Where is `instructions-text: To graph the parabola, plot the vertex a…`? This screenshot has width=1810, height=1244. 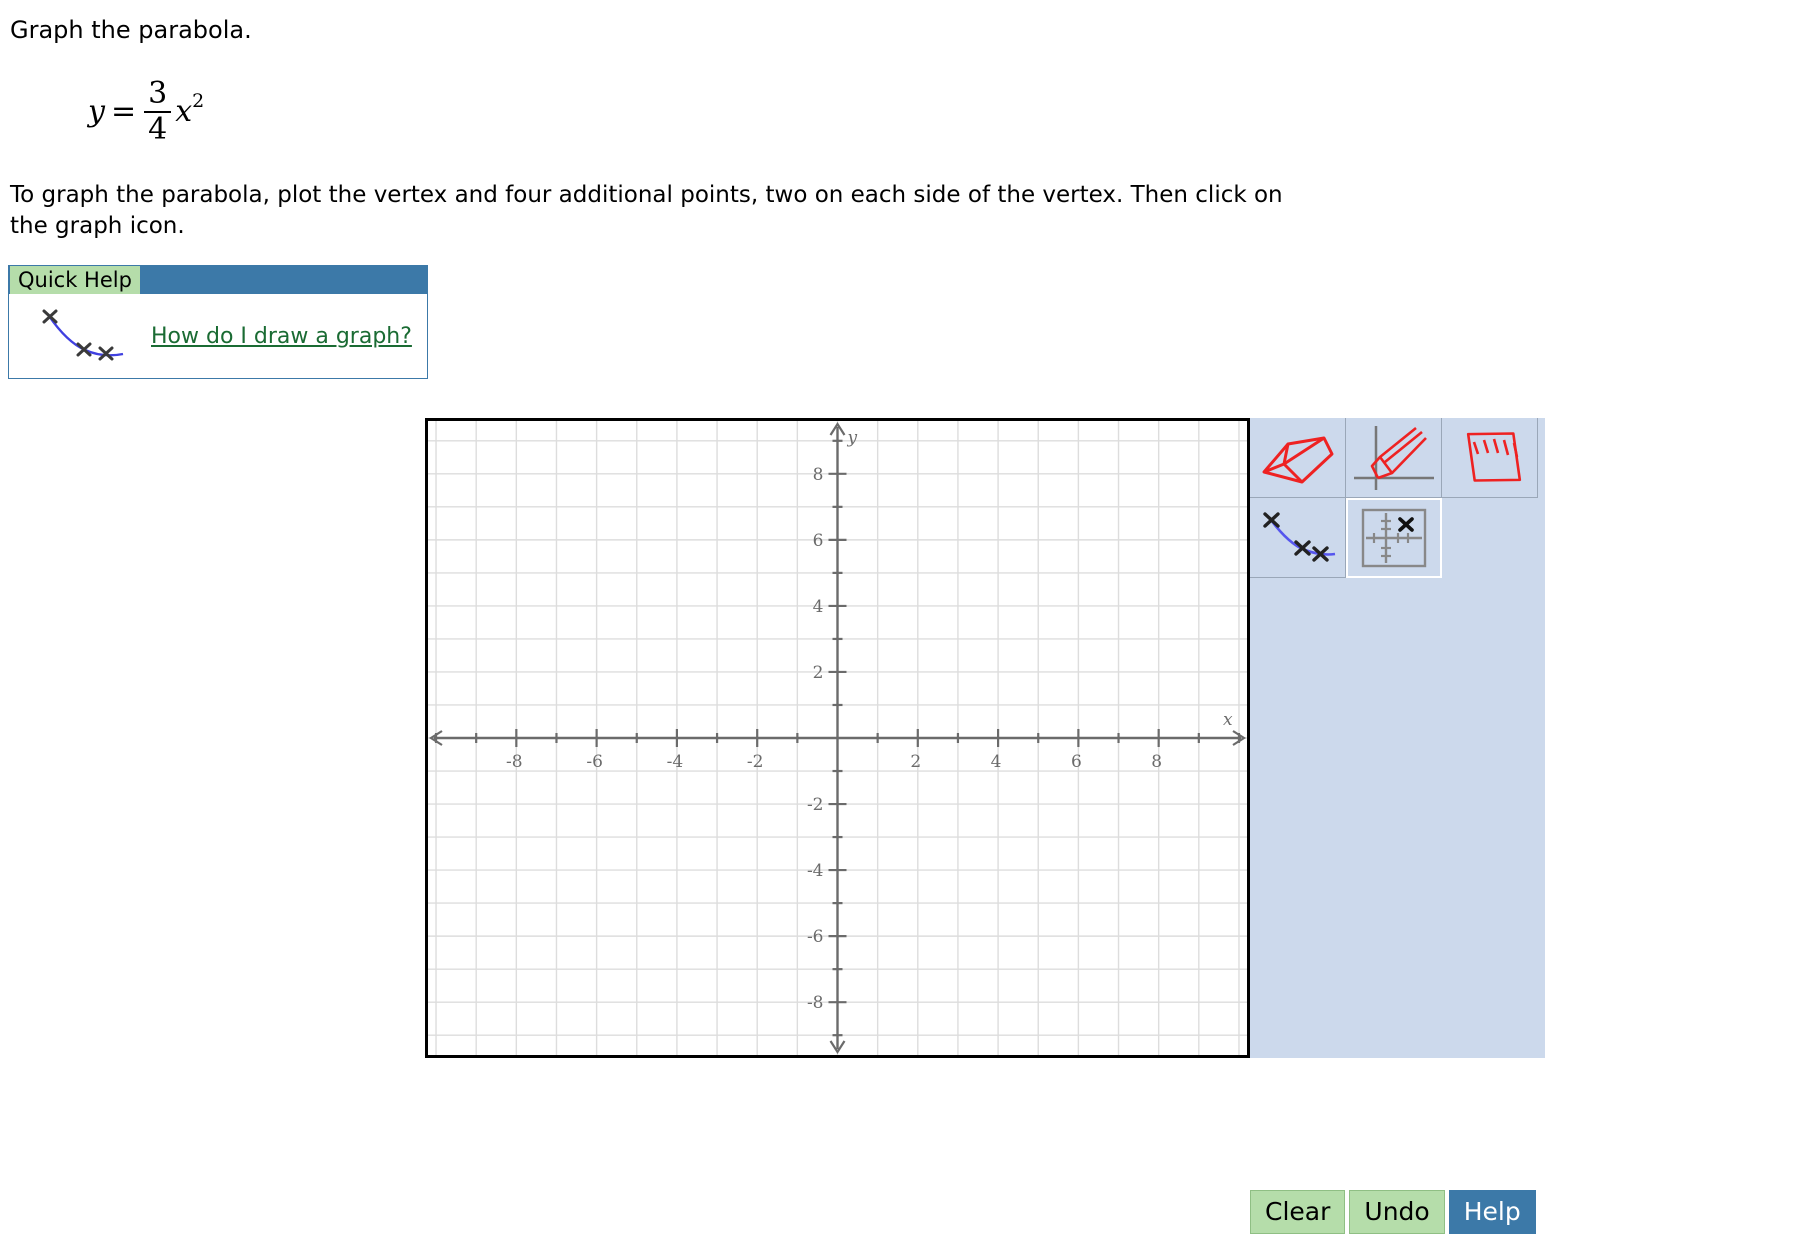
instructions-text: To graph the parabola, plot the vertex a… is located at coordinates (646, 210).